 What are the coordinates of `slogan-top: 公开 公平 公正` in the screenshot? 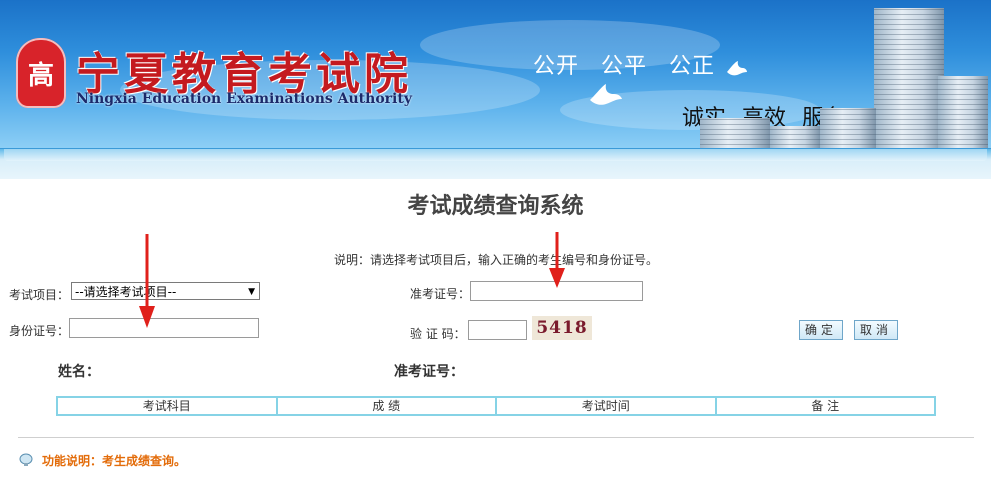 It's located at (635, 64).